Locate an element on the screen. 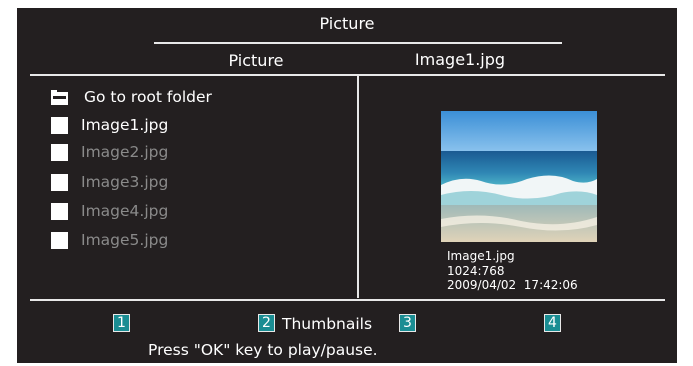 This screenshot has width=693, height=366. preview-datetime: 2009/04/02 17:42:06 is located at coordinates (512, 285).